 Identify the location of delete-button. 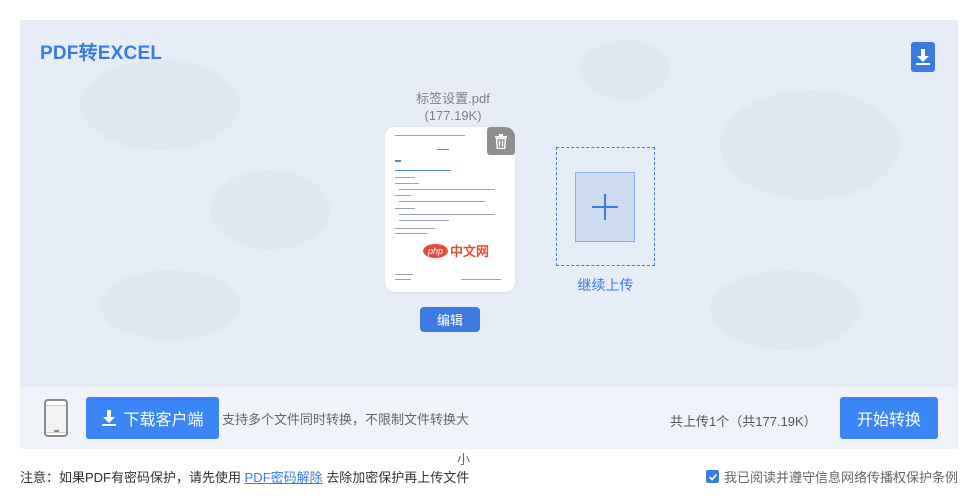
(501, 141).